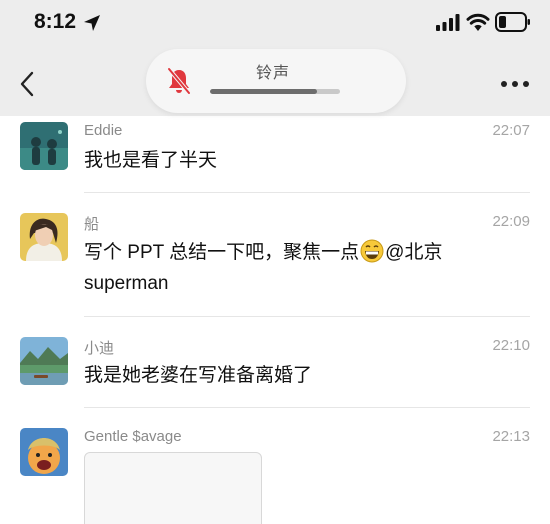 Image resolution: width=550 pixels, height=524 pixels. I want to click on bell-muted-icon, so click(179, 81).